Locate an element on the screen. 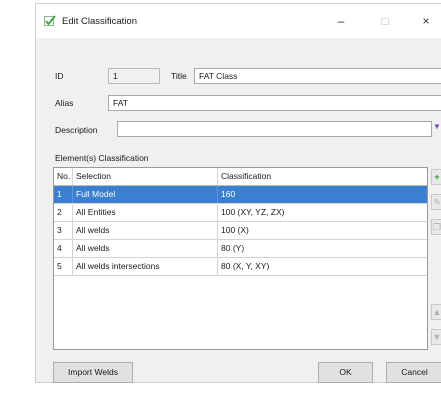 This screenshot has width=441, height=394. table-header: No. Selection Classification is located at coordinates (240, 177).